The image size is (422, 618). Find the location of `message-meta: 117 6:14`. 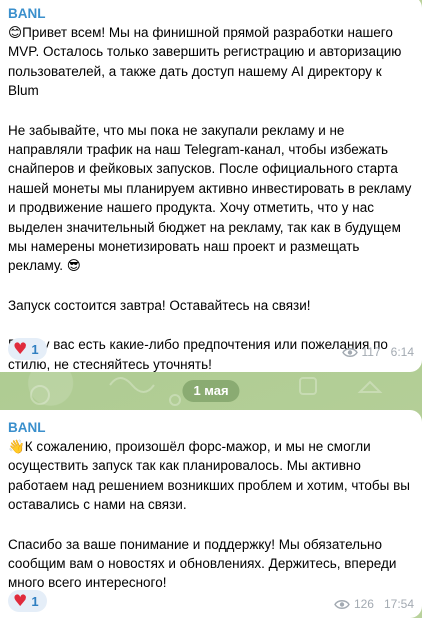

message-meta: 117 6:14 is located at coordinates (377, 352).